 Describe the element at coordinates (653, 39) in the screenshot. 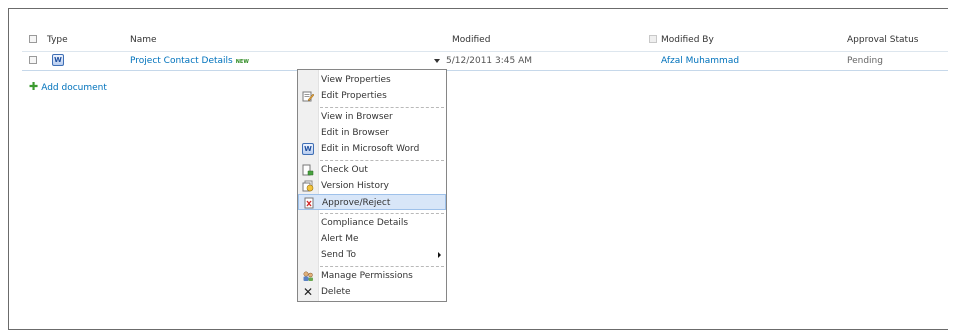

I see `modified-by-checkbox` at that location.